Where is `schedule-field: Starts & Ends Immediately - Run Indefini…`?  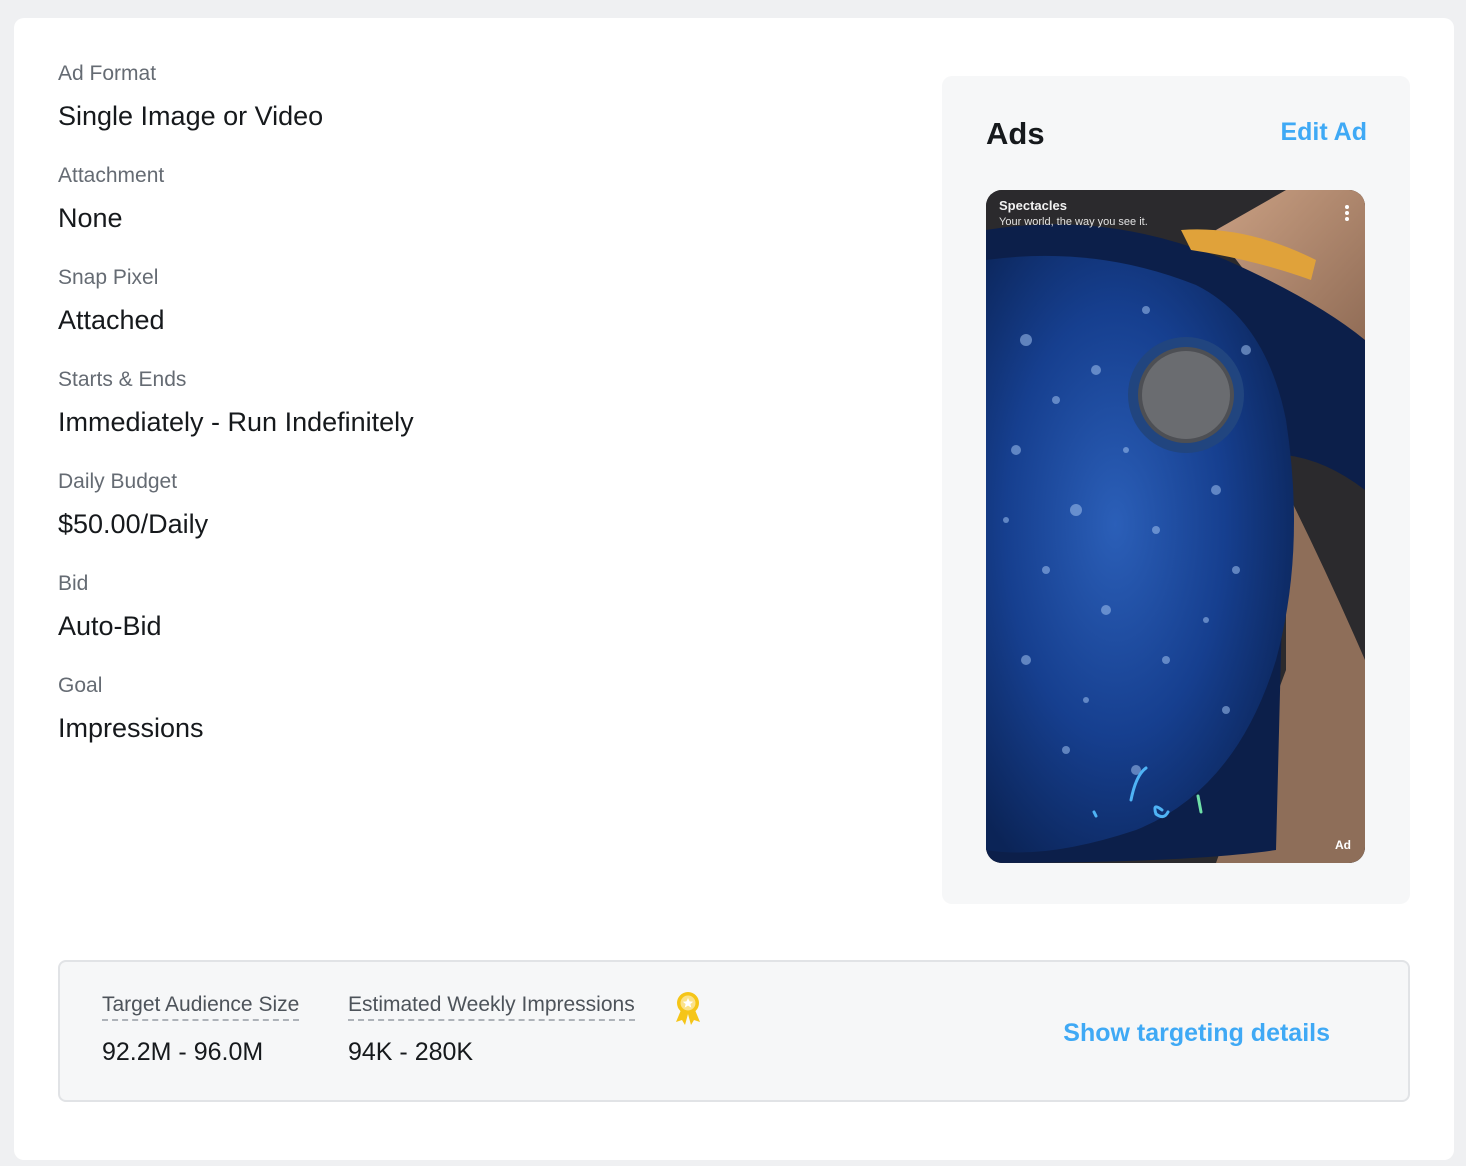
schedule-field: Starts & Ends Immediately - Run Indefini… is located at coordinates (458, 419).